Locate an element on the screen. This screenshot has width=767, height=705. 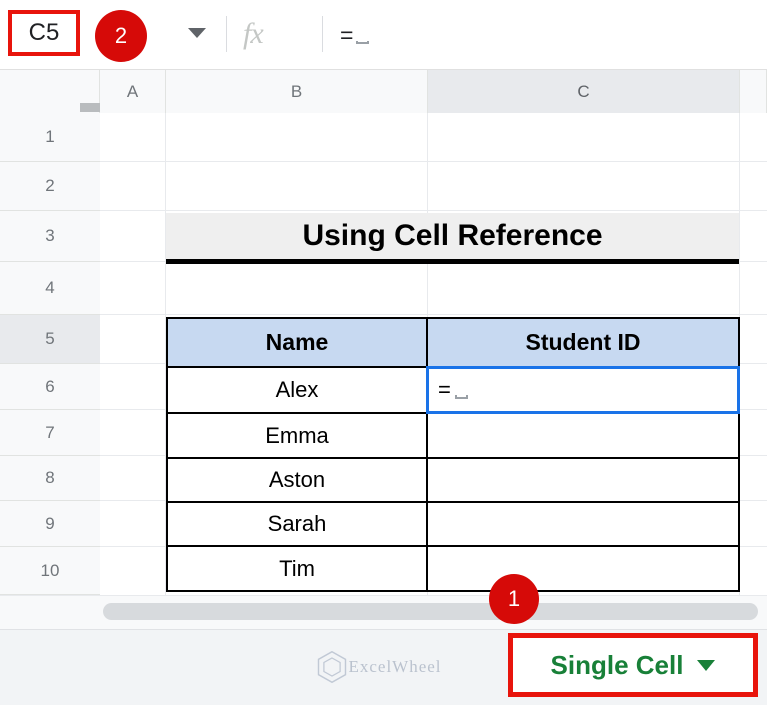
row-header-10: 10 is located at coordinates (50, 571).